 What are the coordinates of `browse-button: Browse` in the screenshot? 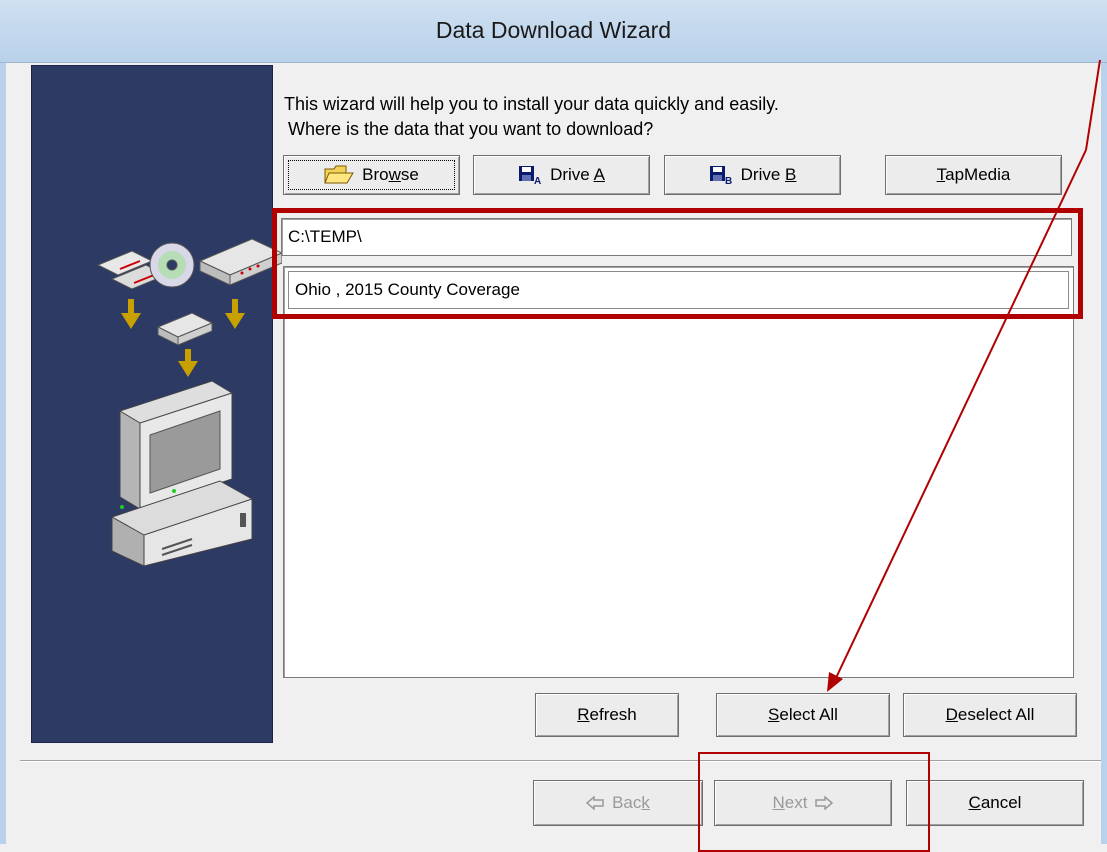 It's located at (371, 175).